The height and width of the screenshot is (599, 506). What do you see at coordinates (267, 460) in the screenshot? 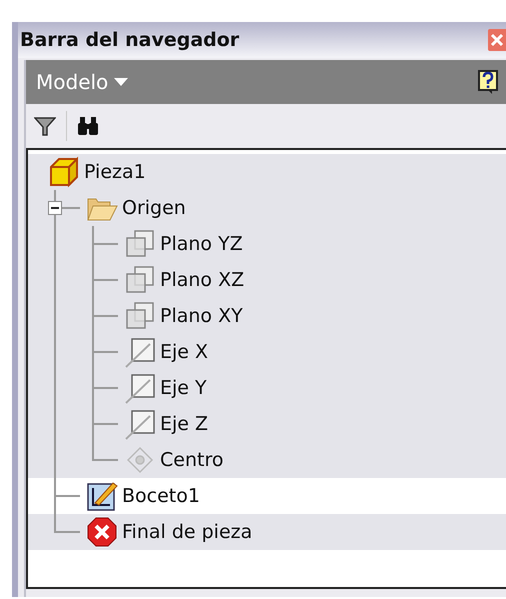
I see `tree-row: Centro` at bounding box center [267, 460].